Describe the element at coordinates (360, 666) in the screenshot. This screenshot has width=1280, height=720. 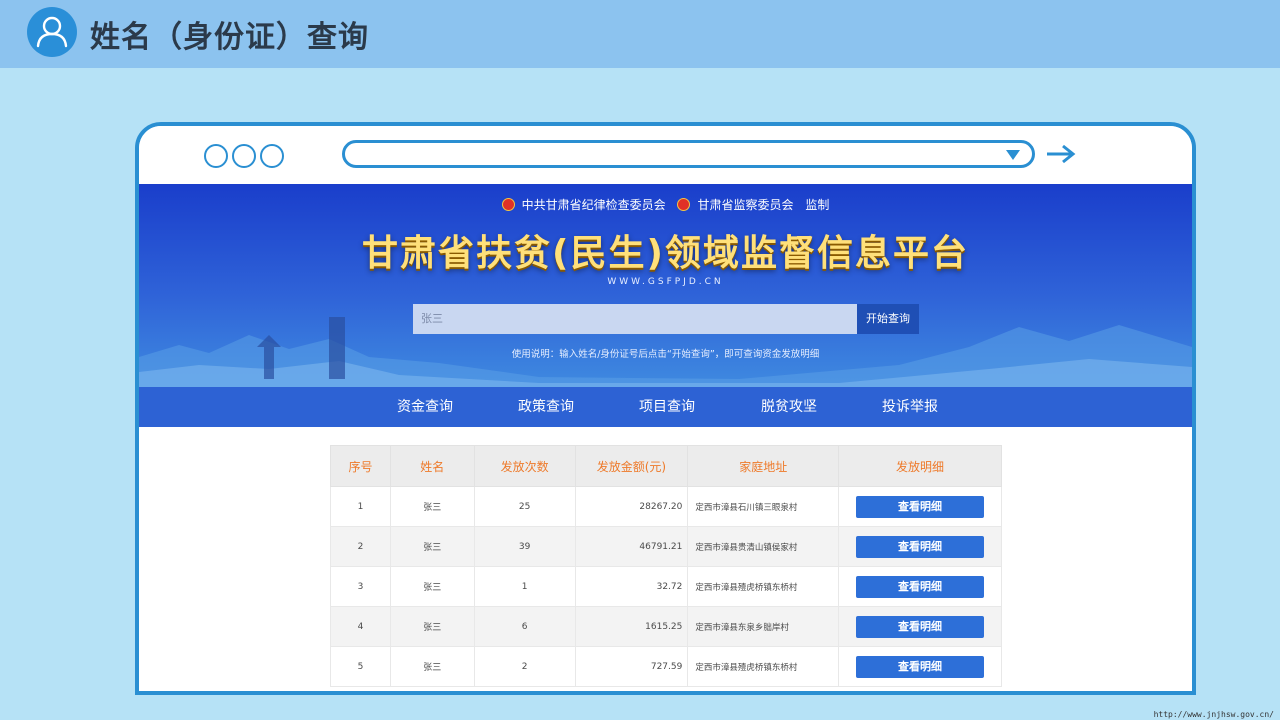
I see `cell-index: 5` at that location.